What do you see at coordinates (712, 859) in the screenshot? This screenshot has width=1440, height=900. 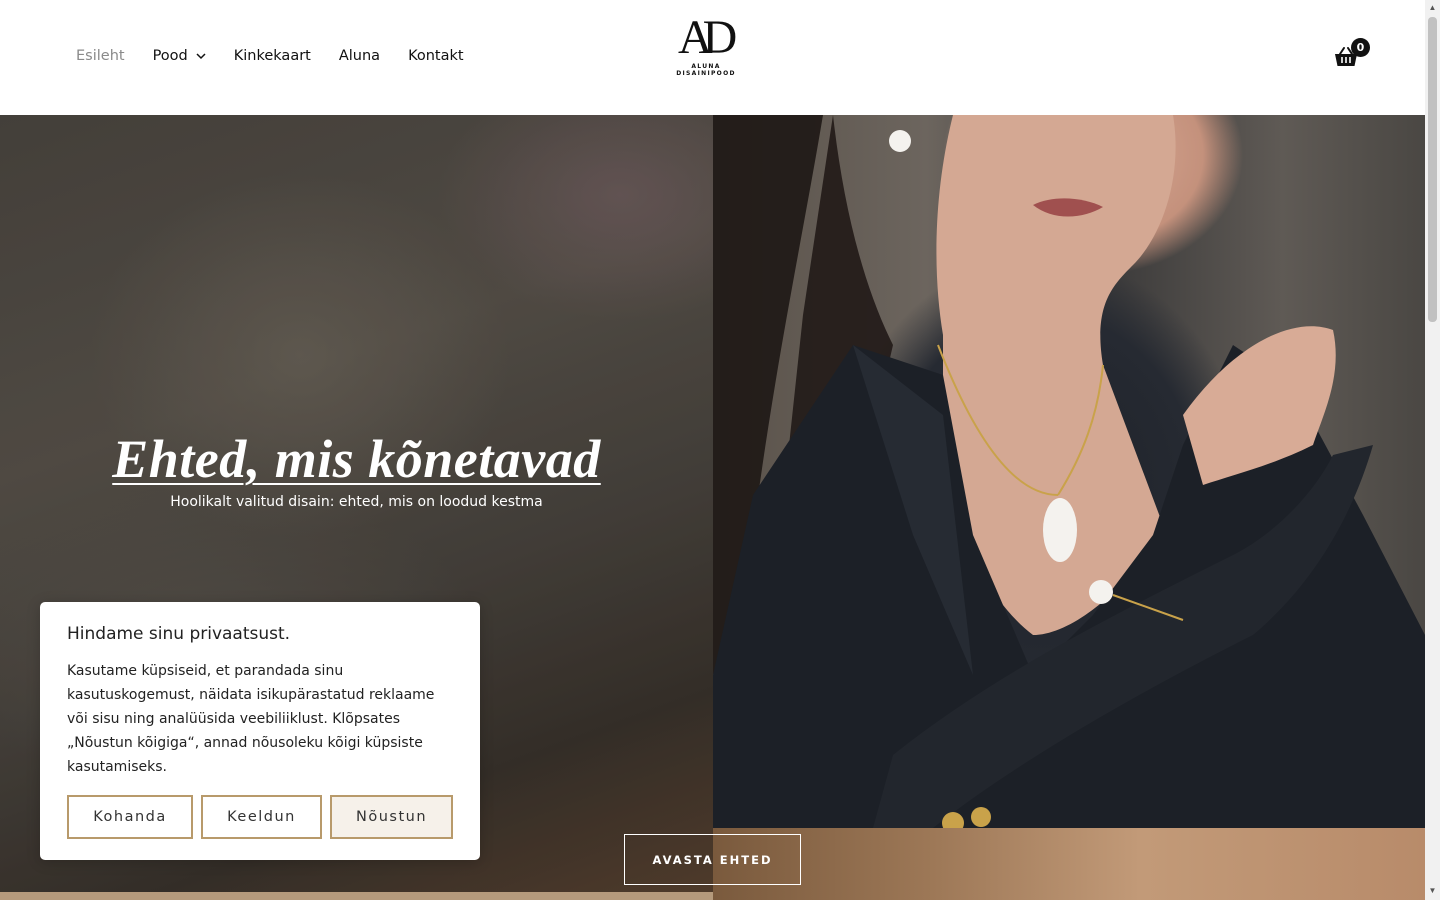 I see `discover-jewelry-button: AVASTA EHTED` at bounding box center [712, 859].